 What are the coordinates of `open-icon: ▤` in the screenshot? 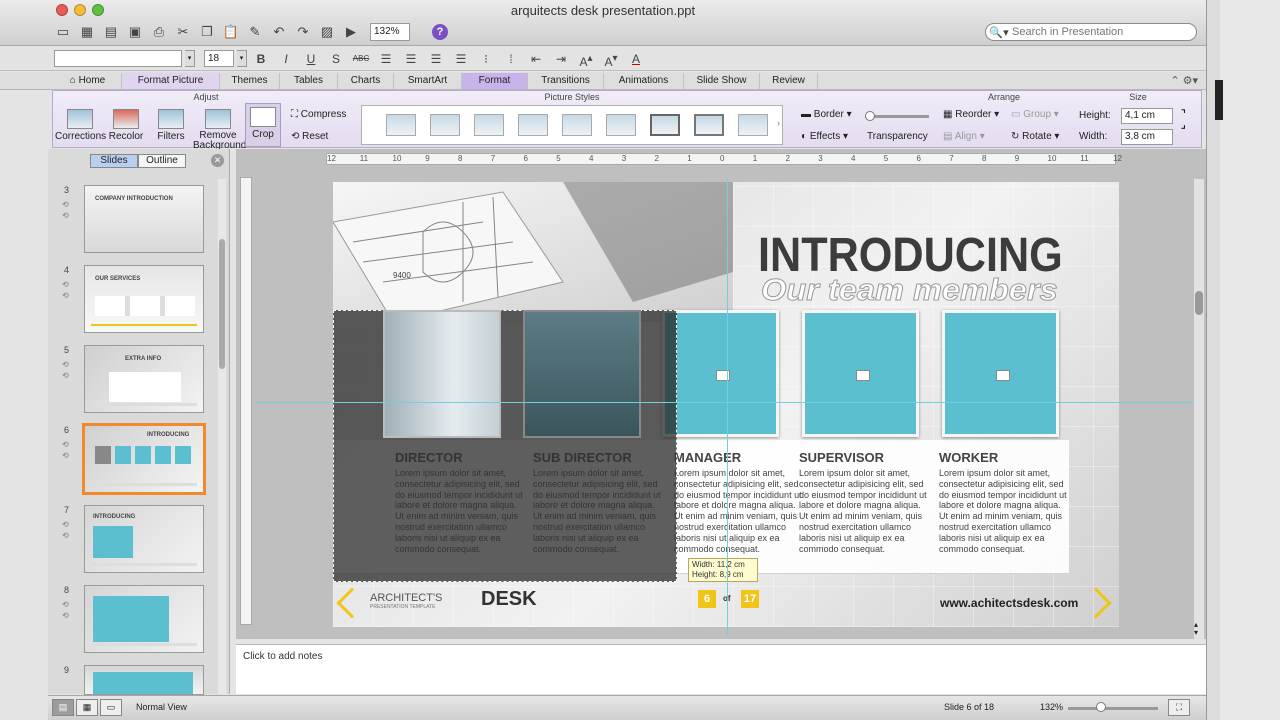 It's located at (111, 32).